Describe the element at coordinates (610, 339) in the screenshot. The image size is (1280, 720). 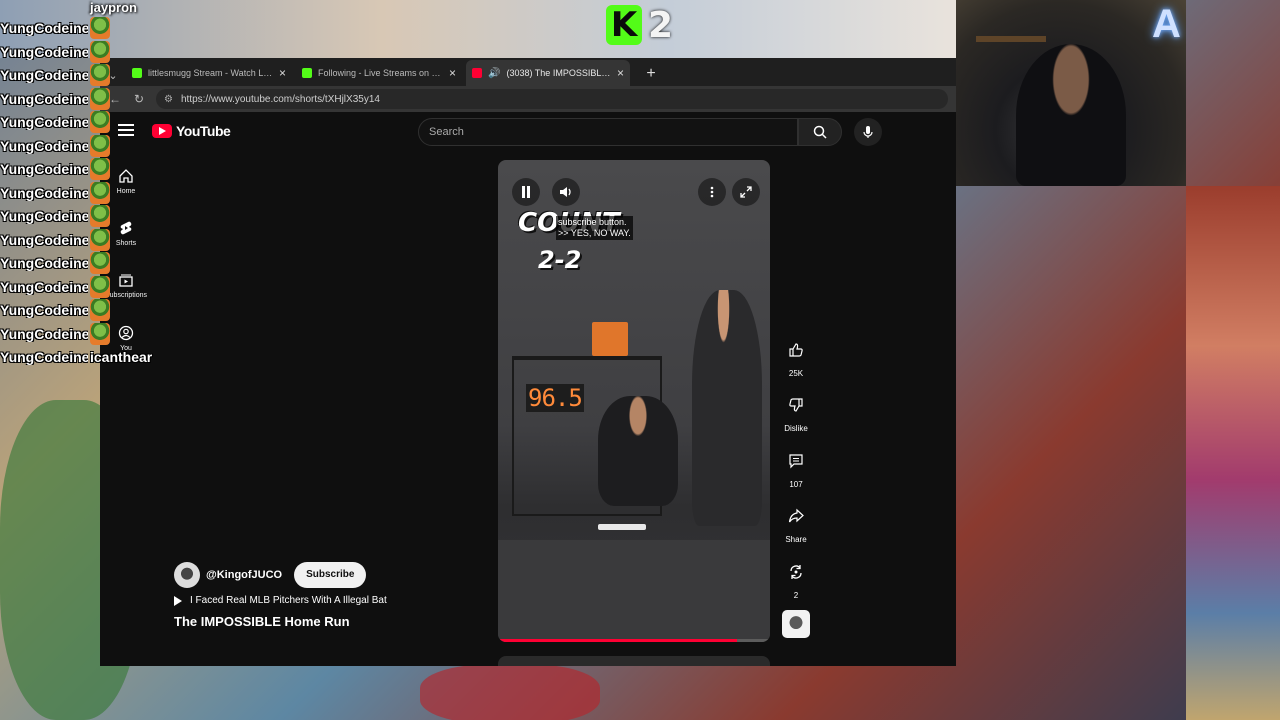
I see `video-target-board` at that location.